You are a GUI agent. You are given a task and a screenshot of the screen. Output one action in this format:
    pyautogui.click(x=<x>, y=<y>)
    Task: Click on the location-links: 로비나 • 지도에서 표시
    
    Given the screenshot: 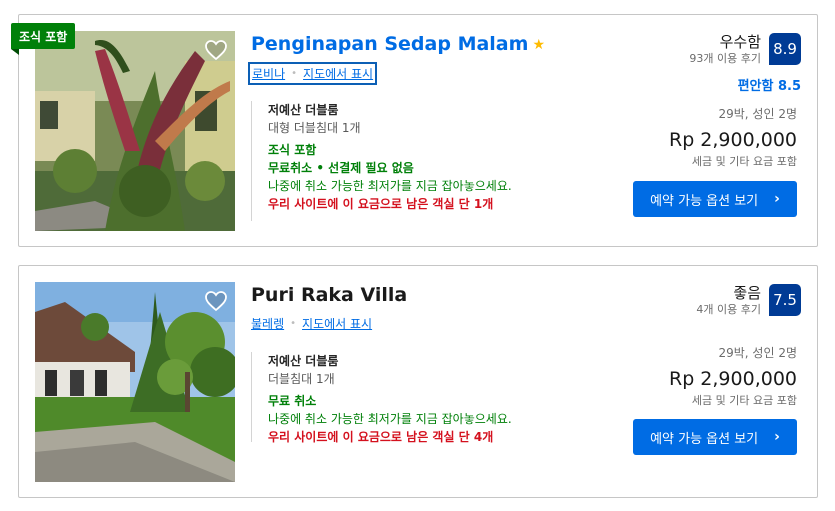 What is the action you would take?
    pyautogui.click(x=313, y=73)
    